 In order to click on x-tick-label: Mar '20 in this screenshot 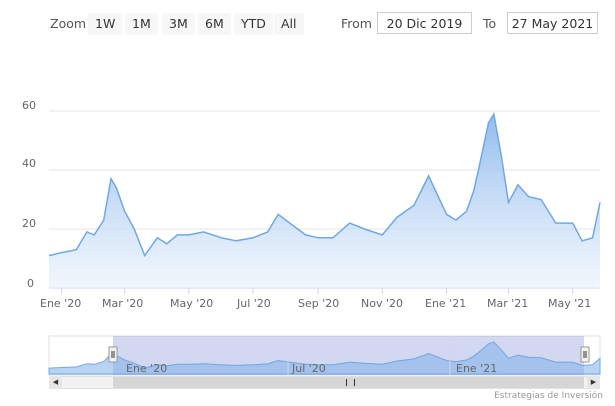, I will do `click(123, 303)`.